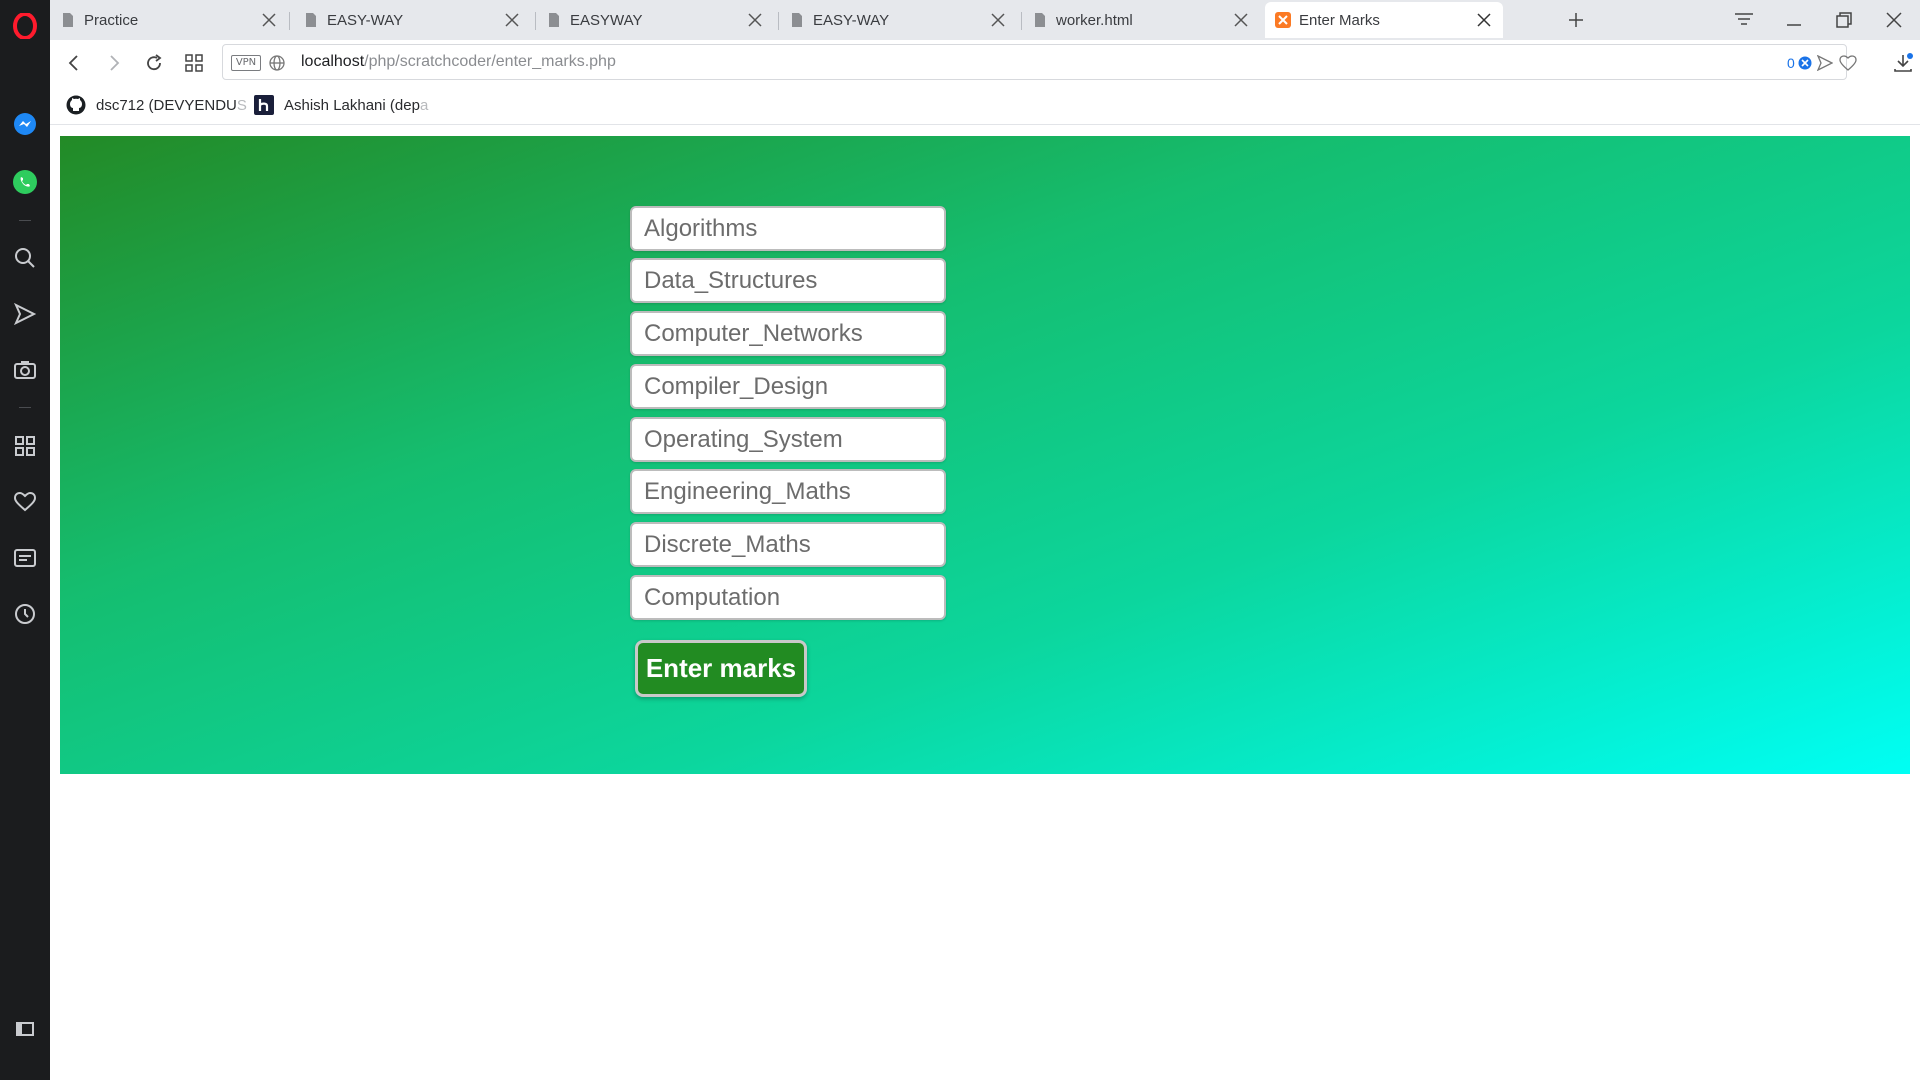 This screenshot has width=1920, height=1080. What do you see at coordinates (788, 280) in the screenshot?
I see `data-structures-input` at bounding box center [788, 280].